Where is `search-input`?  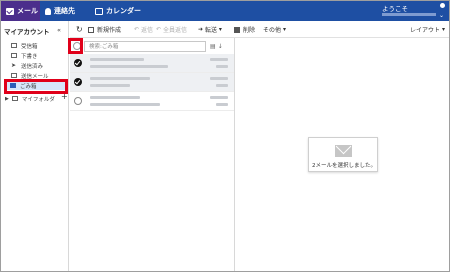
search-input is located at coordinates (145, 46).